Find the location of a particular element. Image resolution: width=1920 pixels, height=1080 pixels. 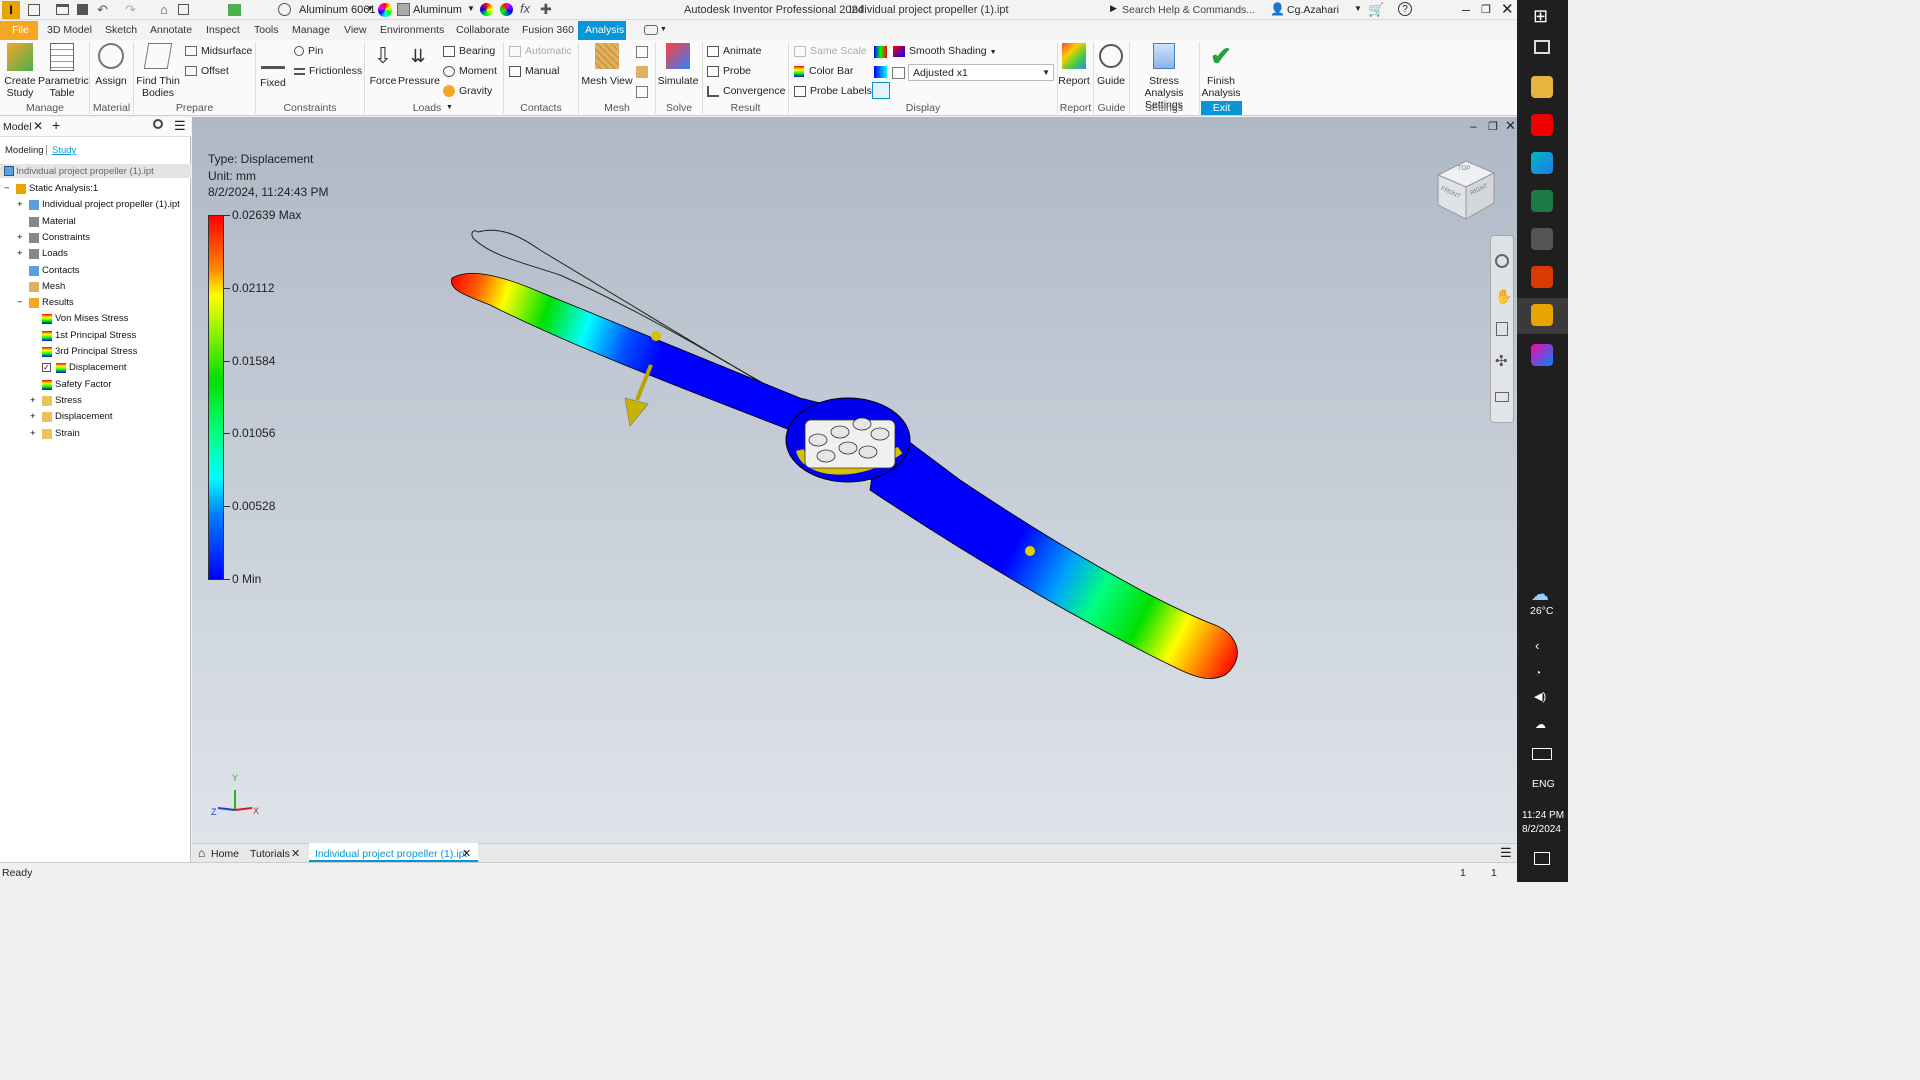

user-name: Cg.Azahari is located at coordinates (1313, 10).